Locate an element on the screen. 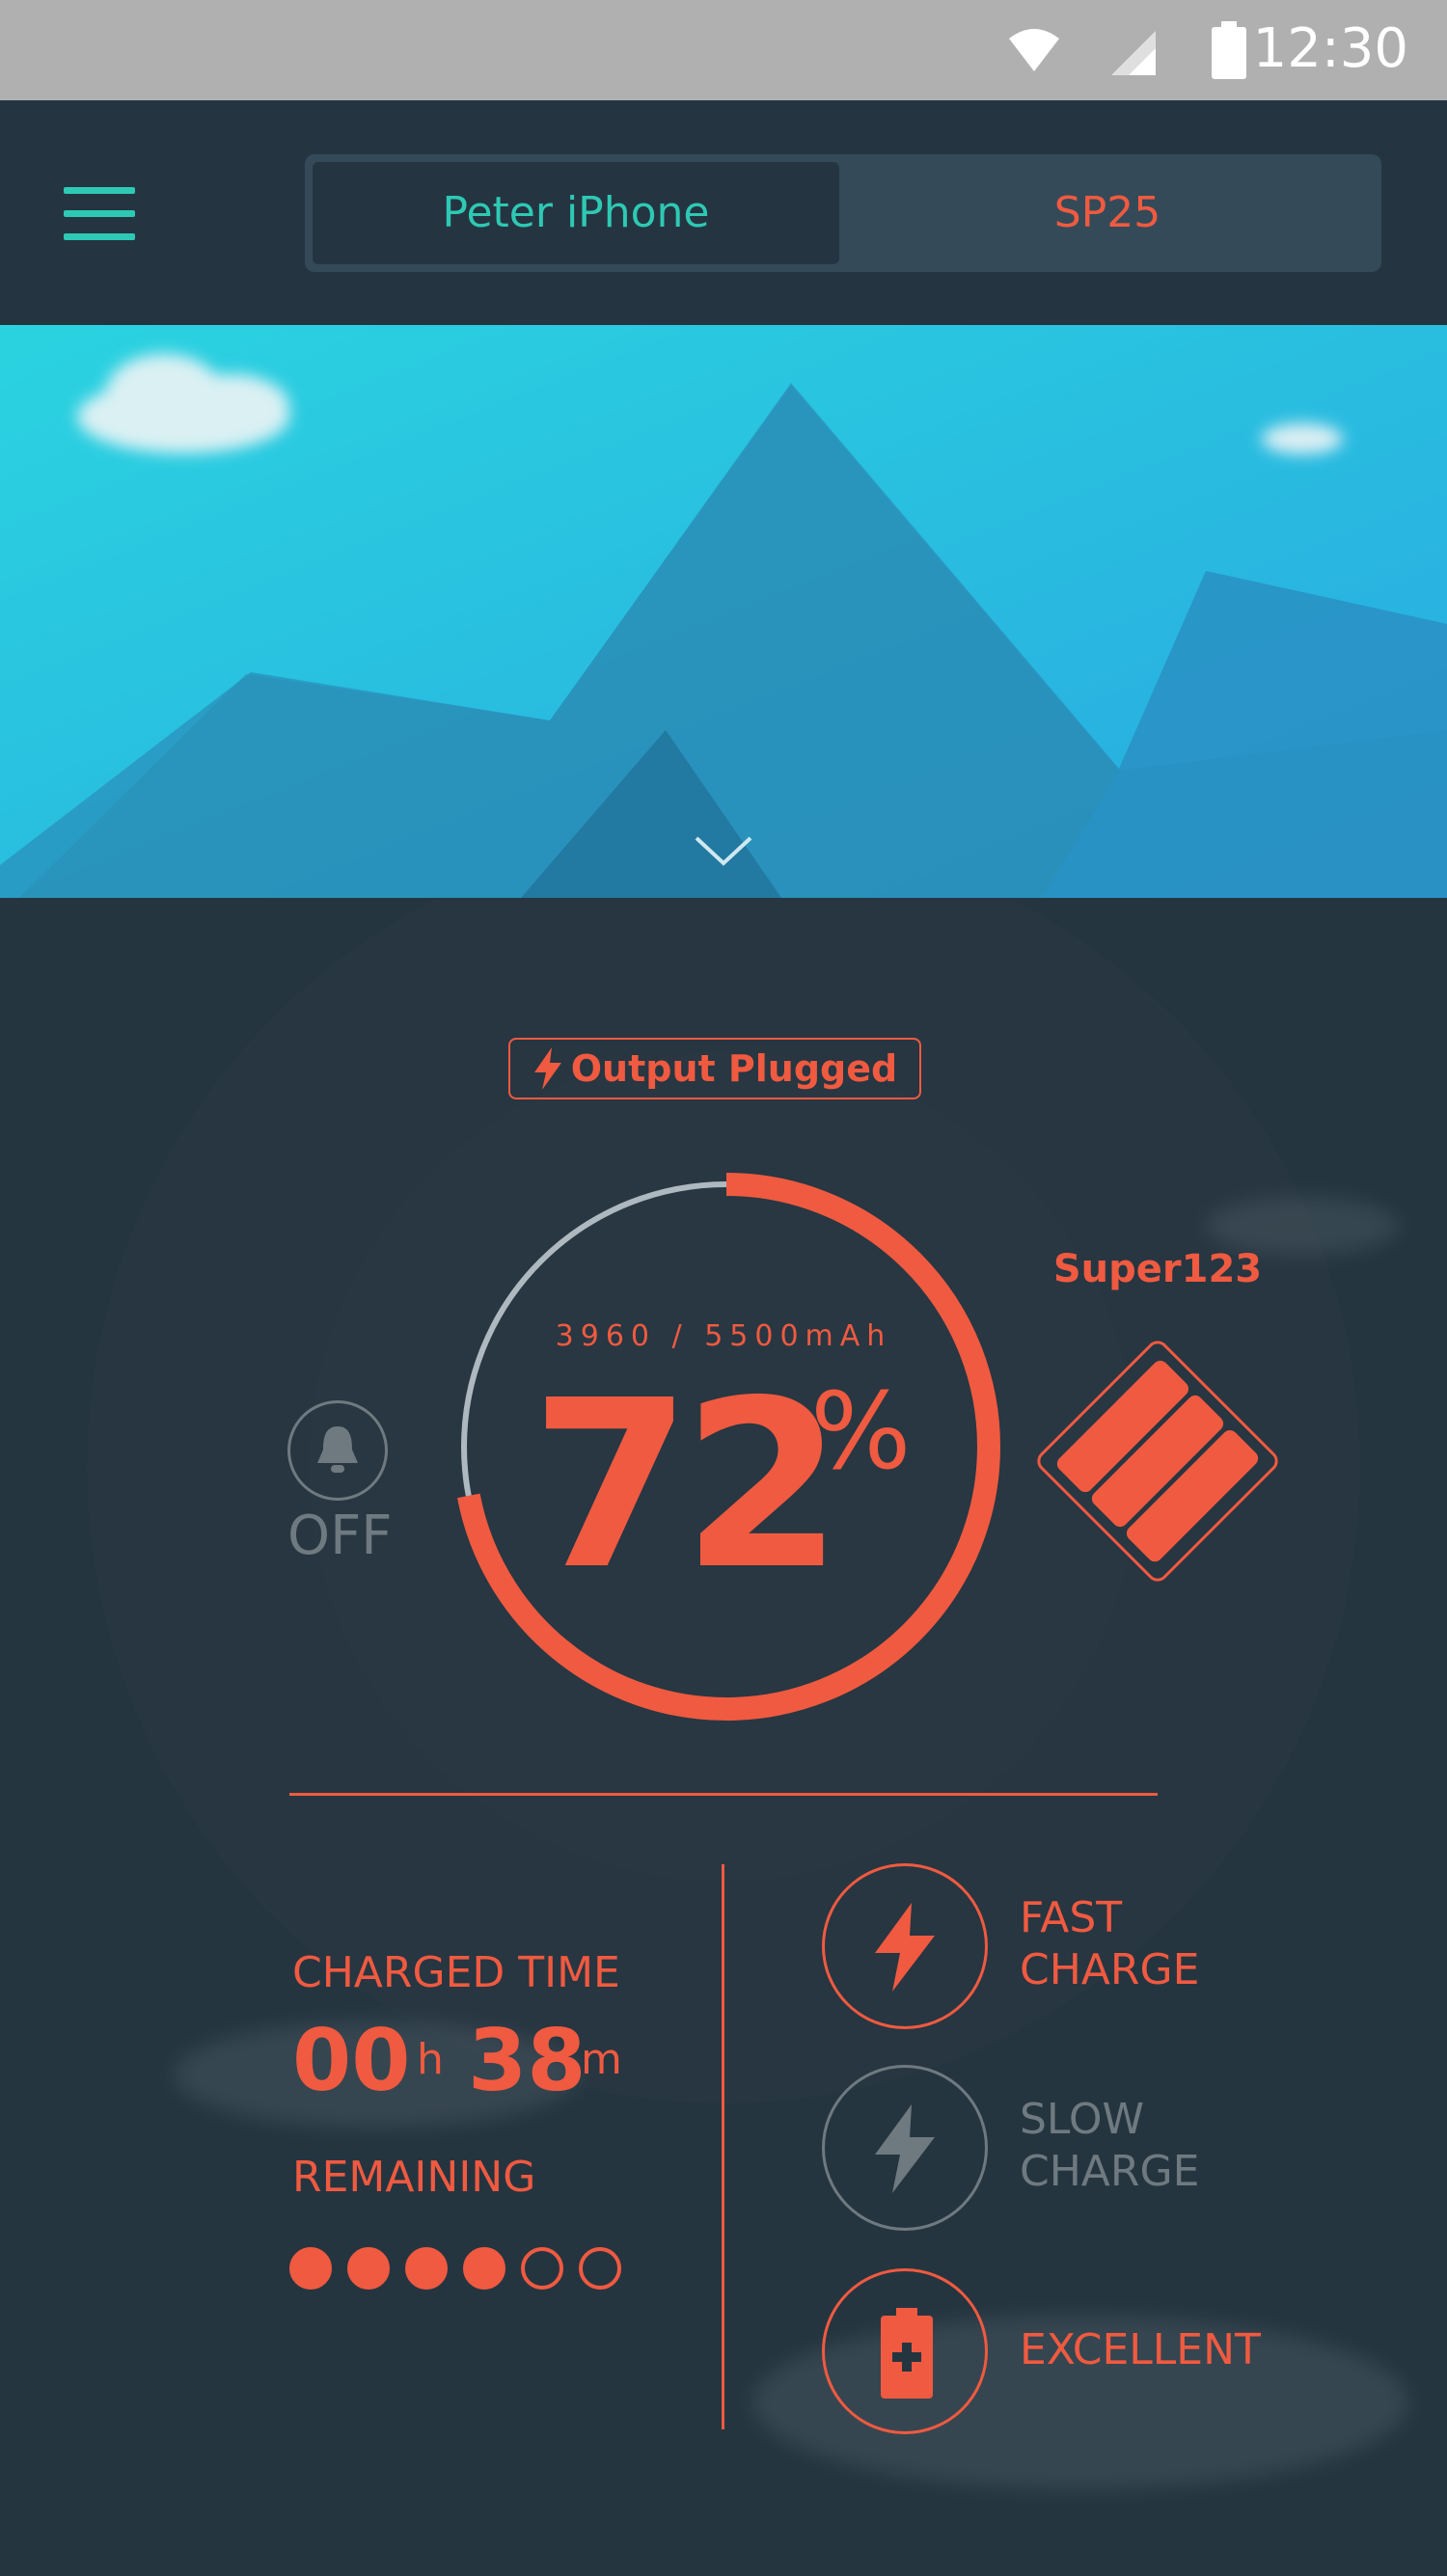 The height and width of the screenshot is (2576, 1447). alarm-toggle is located at coordinates (337, 1450).